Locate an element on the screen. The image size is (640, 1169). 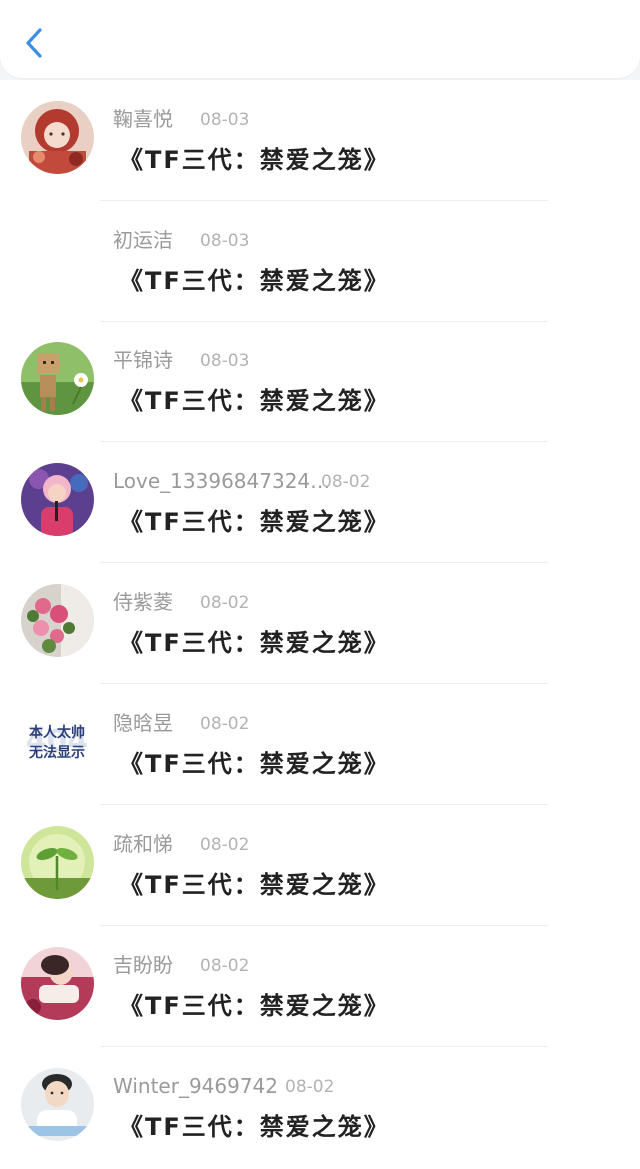
user-name: 吉盼盼 is located at coordinates (143, 965).